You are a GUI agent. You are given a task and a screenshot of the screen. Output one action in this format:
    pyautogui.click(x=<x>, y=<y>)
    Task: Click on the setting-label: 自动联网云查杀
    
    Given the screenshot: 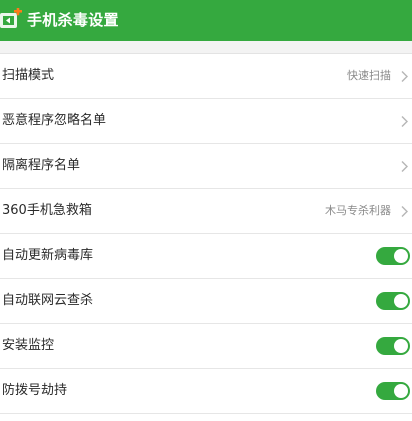 What is the action you would take?
    pyautogui.click(x=48, y=300)
    